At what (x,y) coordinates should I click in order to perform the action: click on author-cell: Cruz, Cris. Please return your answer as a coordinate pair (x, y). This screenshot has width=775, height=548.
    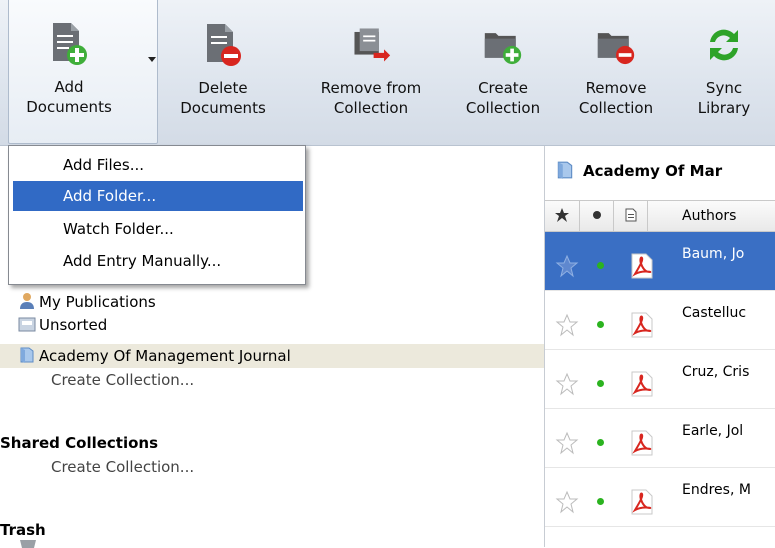
    Looking at the image, I should click on (716, 372).